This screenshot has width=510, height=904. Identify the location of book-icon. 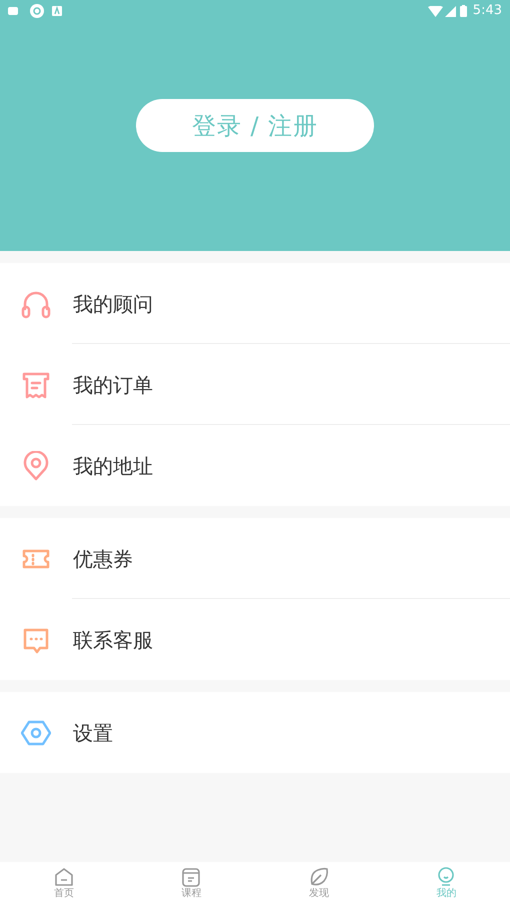
(191, 876).